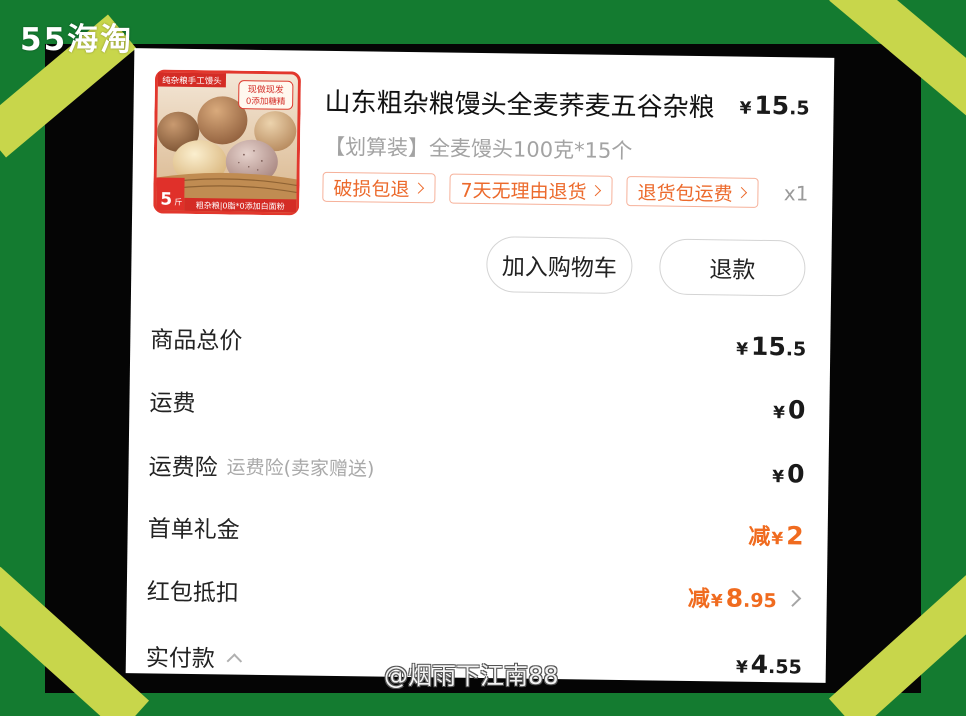 This screenshot has height=716, width=966. I want to click on amount-decimal: .95, so click(759, 601).